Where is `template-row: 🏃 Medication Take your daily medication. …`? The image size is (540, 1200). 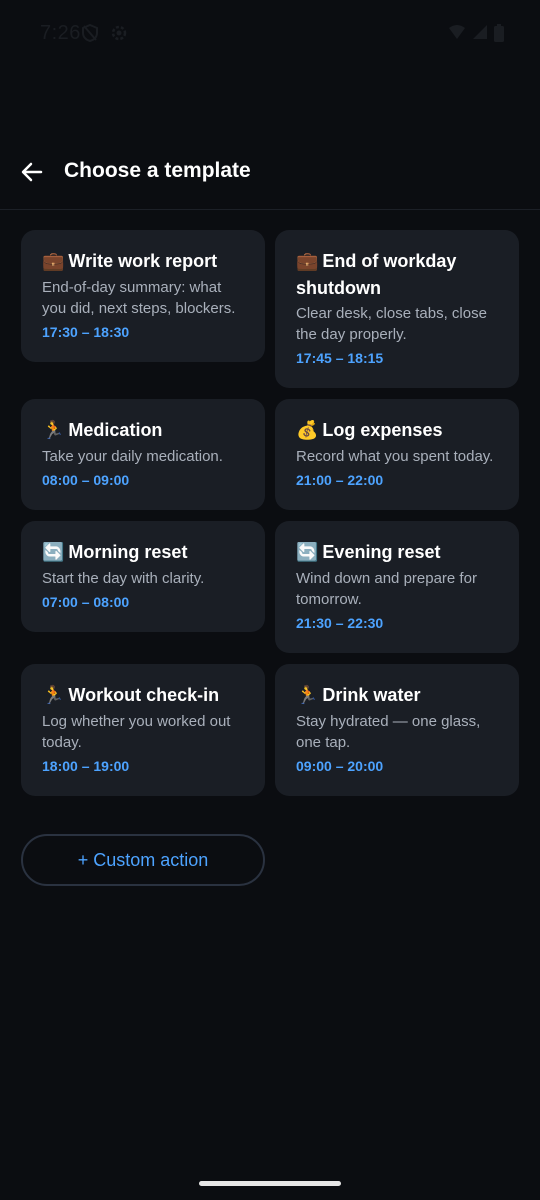
template-row: 🏃 Medication Take your daily medication. … is located at coordinates (270, 454).